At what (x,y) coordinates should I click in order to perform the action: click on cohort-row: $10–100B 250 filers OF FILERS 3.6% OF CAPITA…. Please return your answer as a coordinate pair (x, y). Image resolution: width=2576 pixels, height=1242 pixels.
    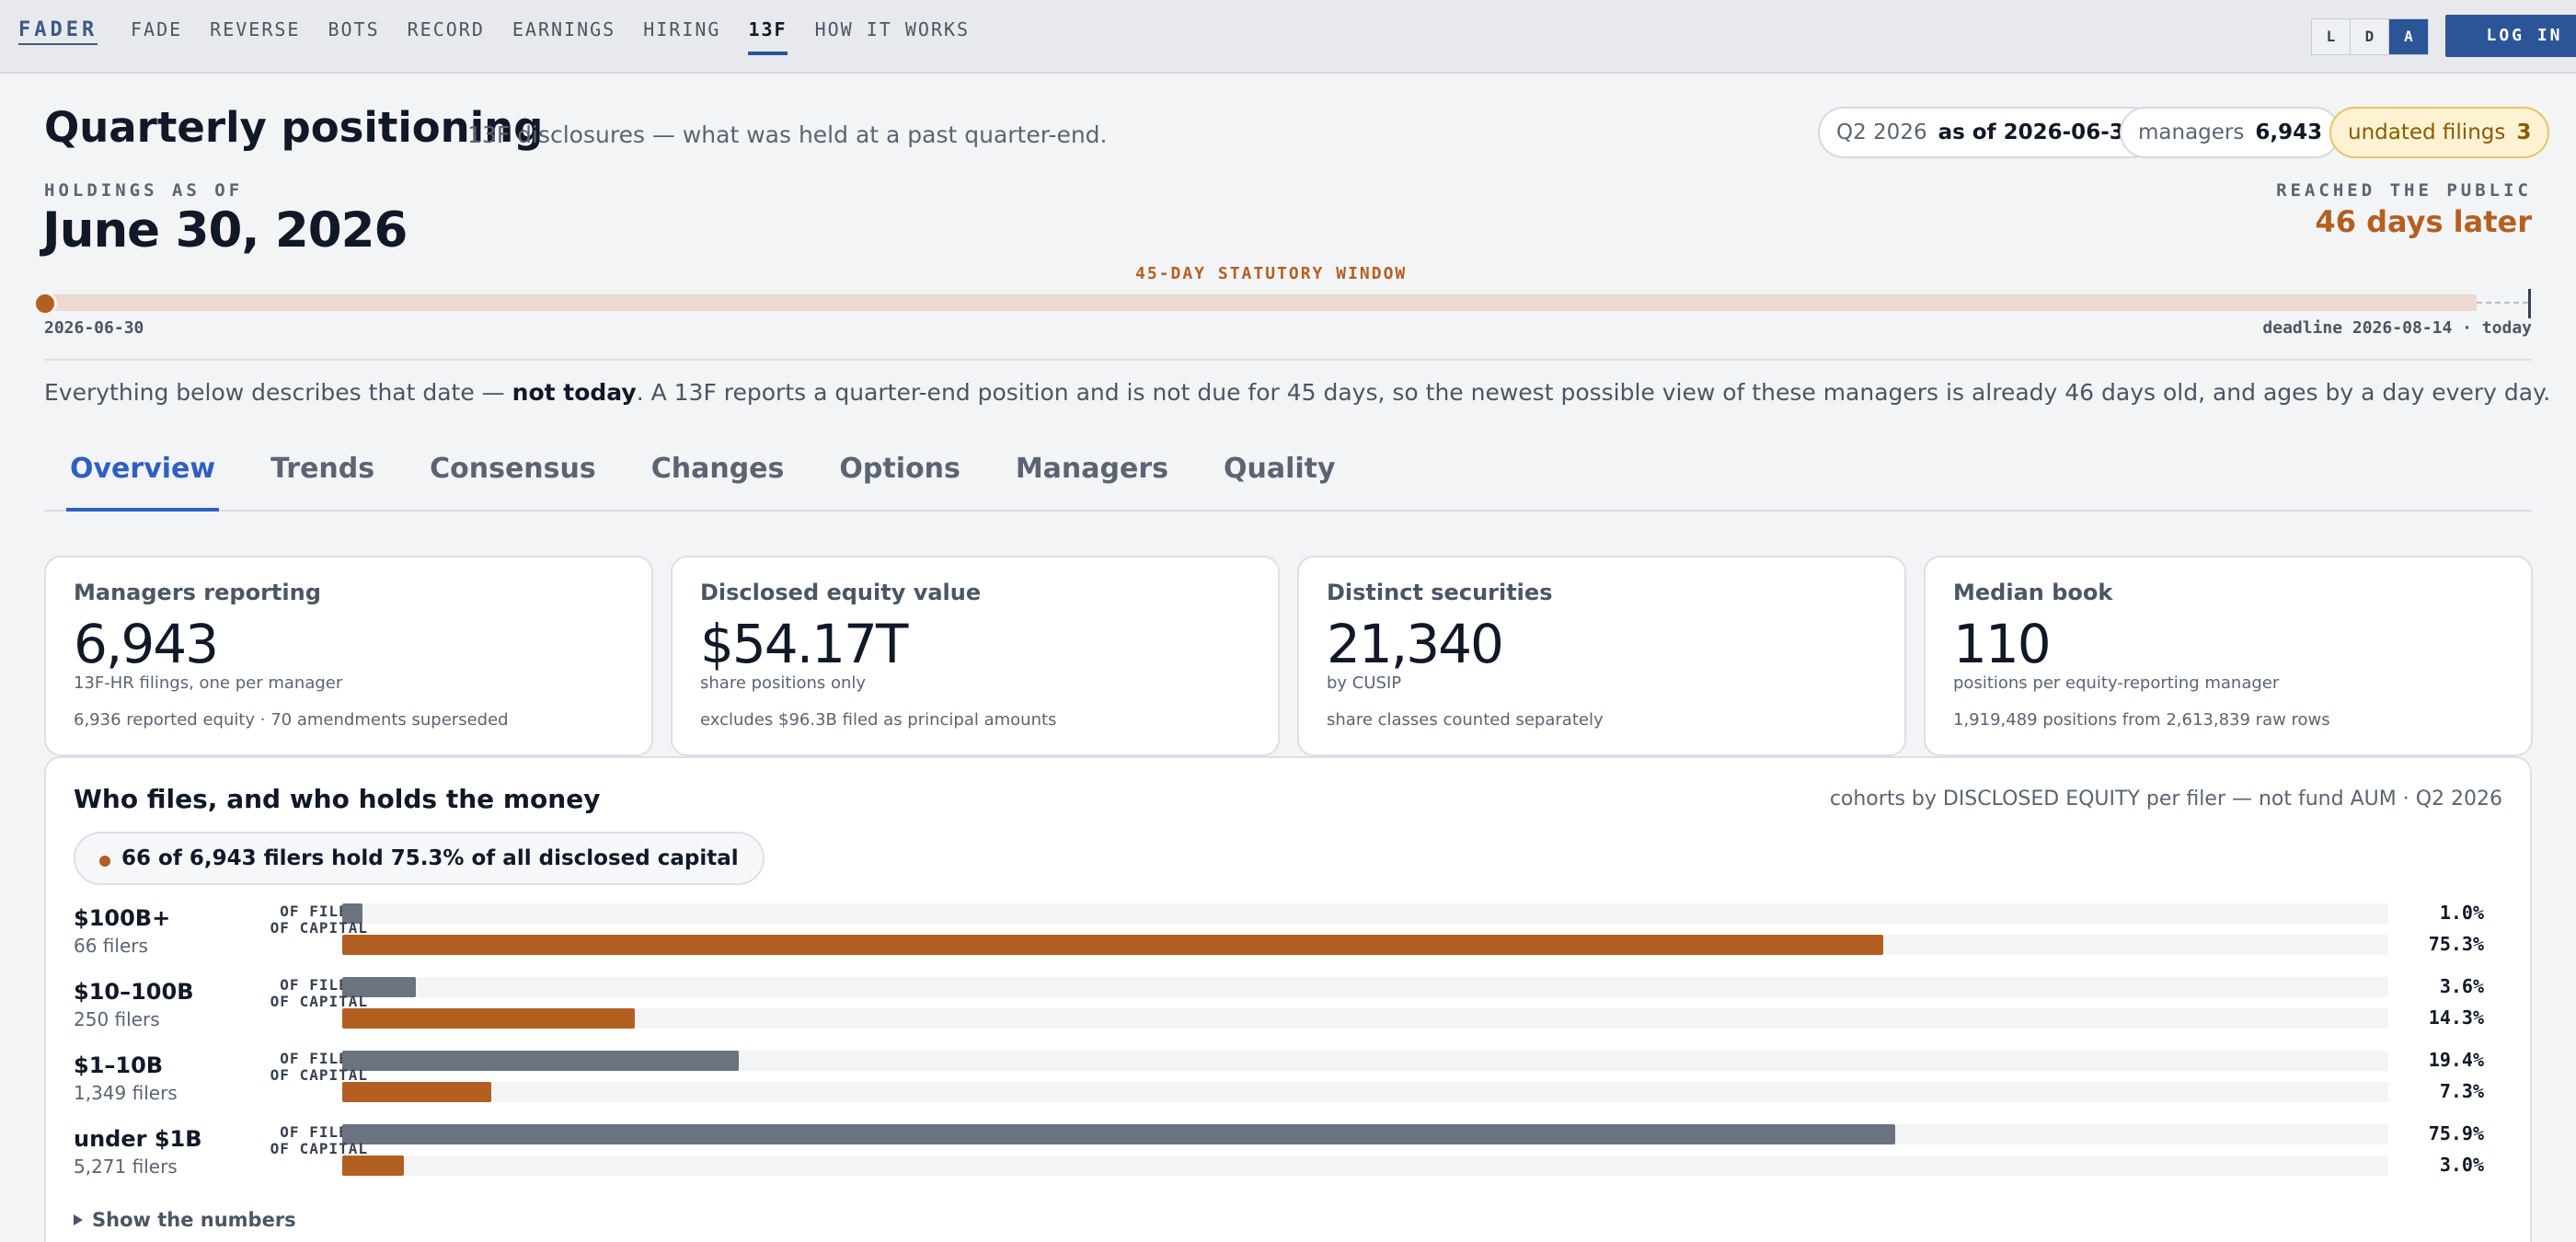
    Looking at the image, I should click on (1290, 1010).